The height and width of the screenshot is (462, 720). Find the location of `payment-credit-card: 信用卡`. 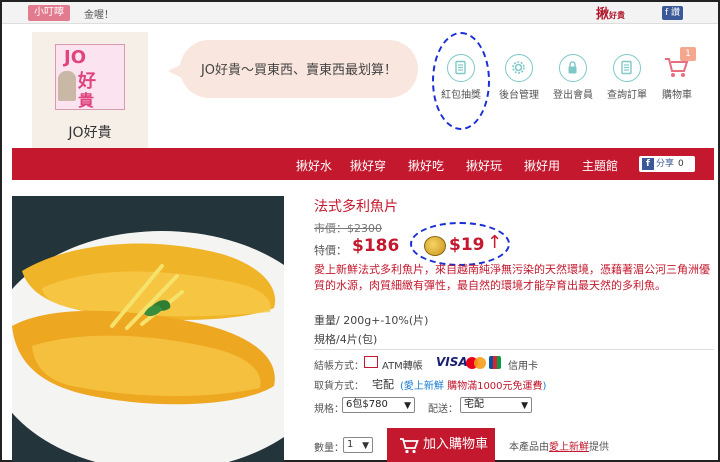

payment-credit-card: 信用卡 is located at coordinates (523, 366).